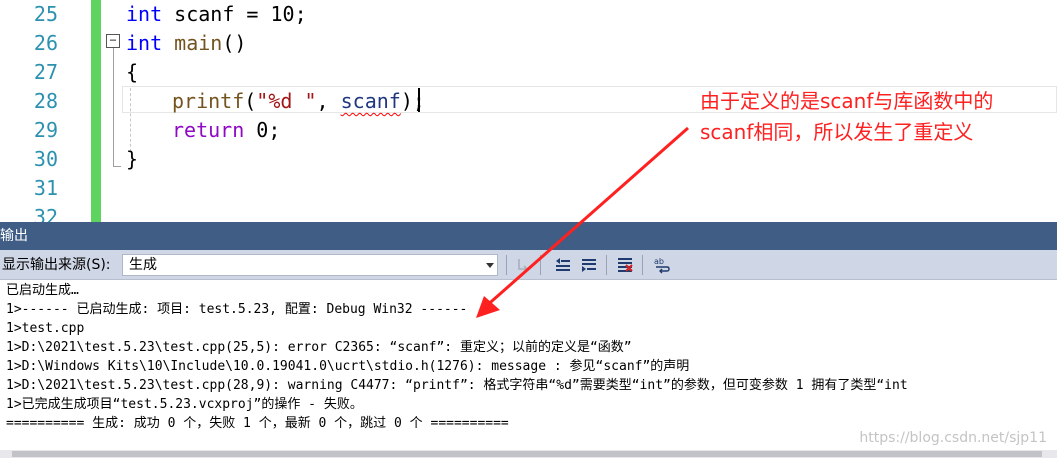 This screenshot has height=458, width=1057. I want to click on code-line-25: int scanf = 10;, so click(216, 14).